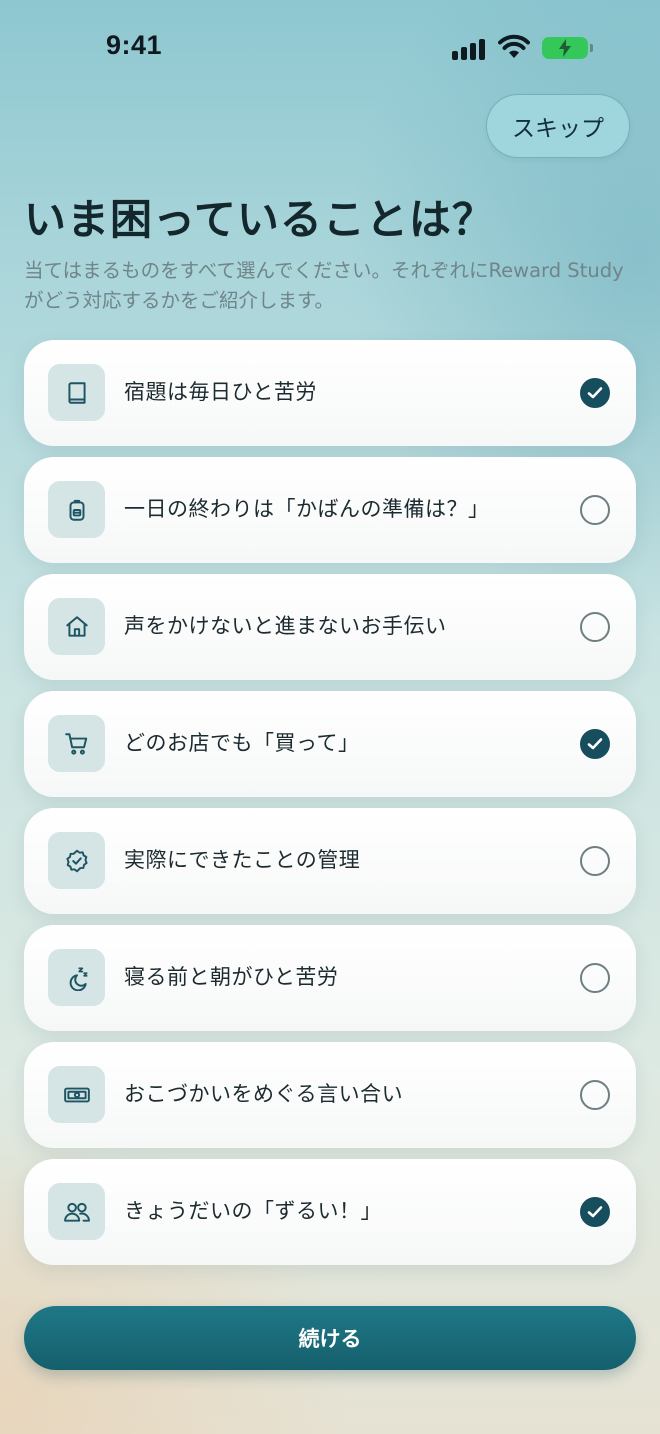  Describe the element at coordinates (470, 49) in the screenshot. I see `cellular-signal-icon` at that location.